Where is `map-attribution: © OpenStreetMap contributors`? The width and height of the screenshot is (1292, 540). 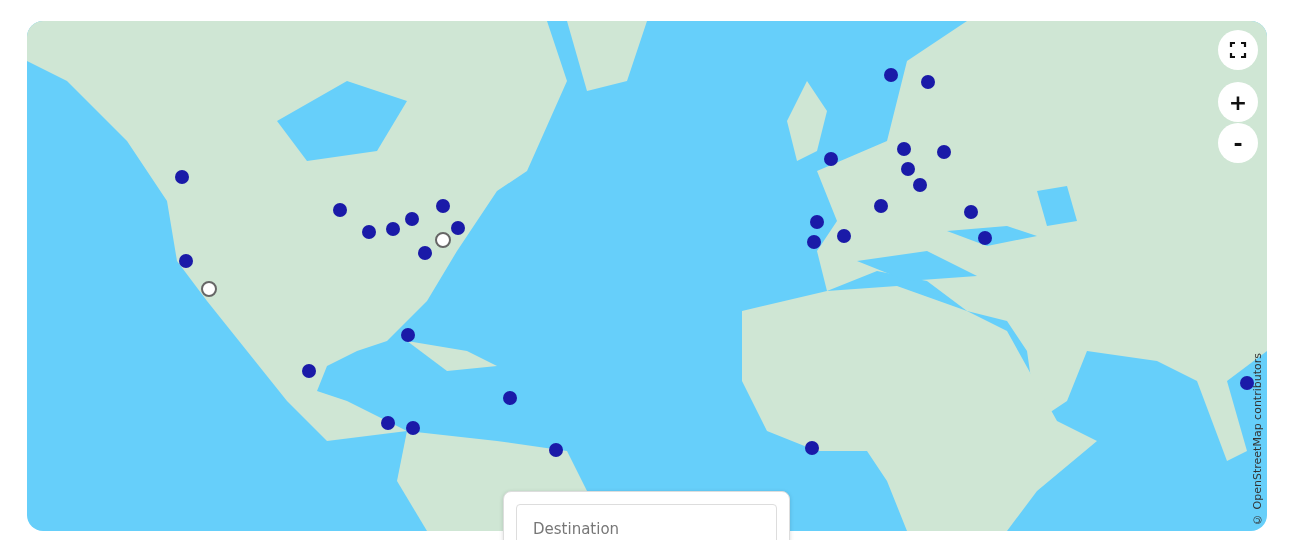 map-attribution: © OpenStreetMap contributors is located at coordinates (1257, 439).